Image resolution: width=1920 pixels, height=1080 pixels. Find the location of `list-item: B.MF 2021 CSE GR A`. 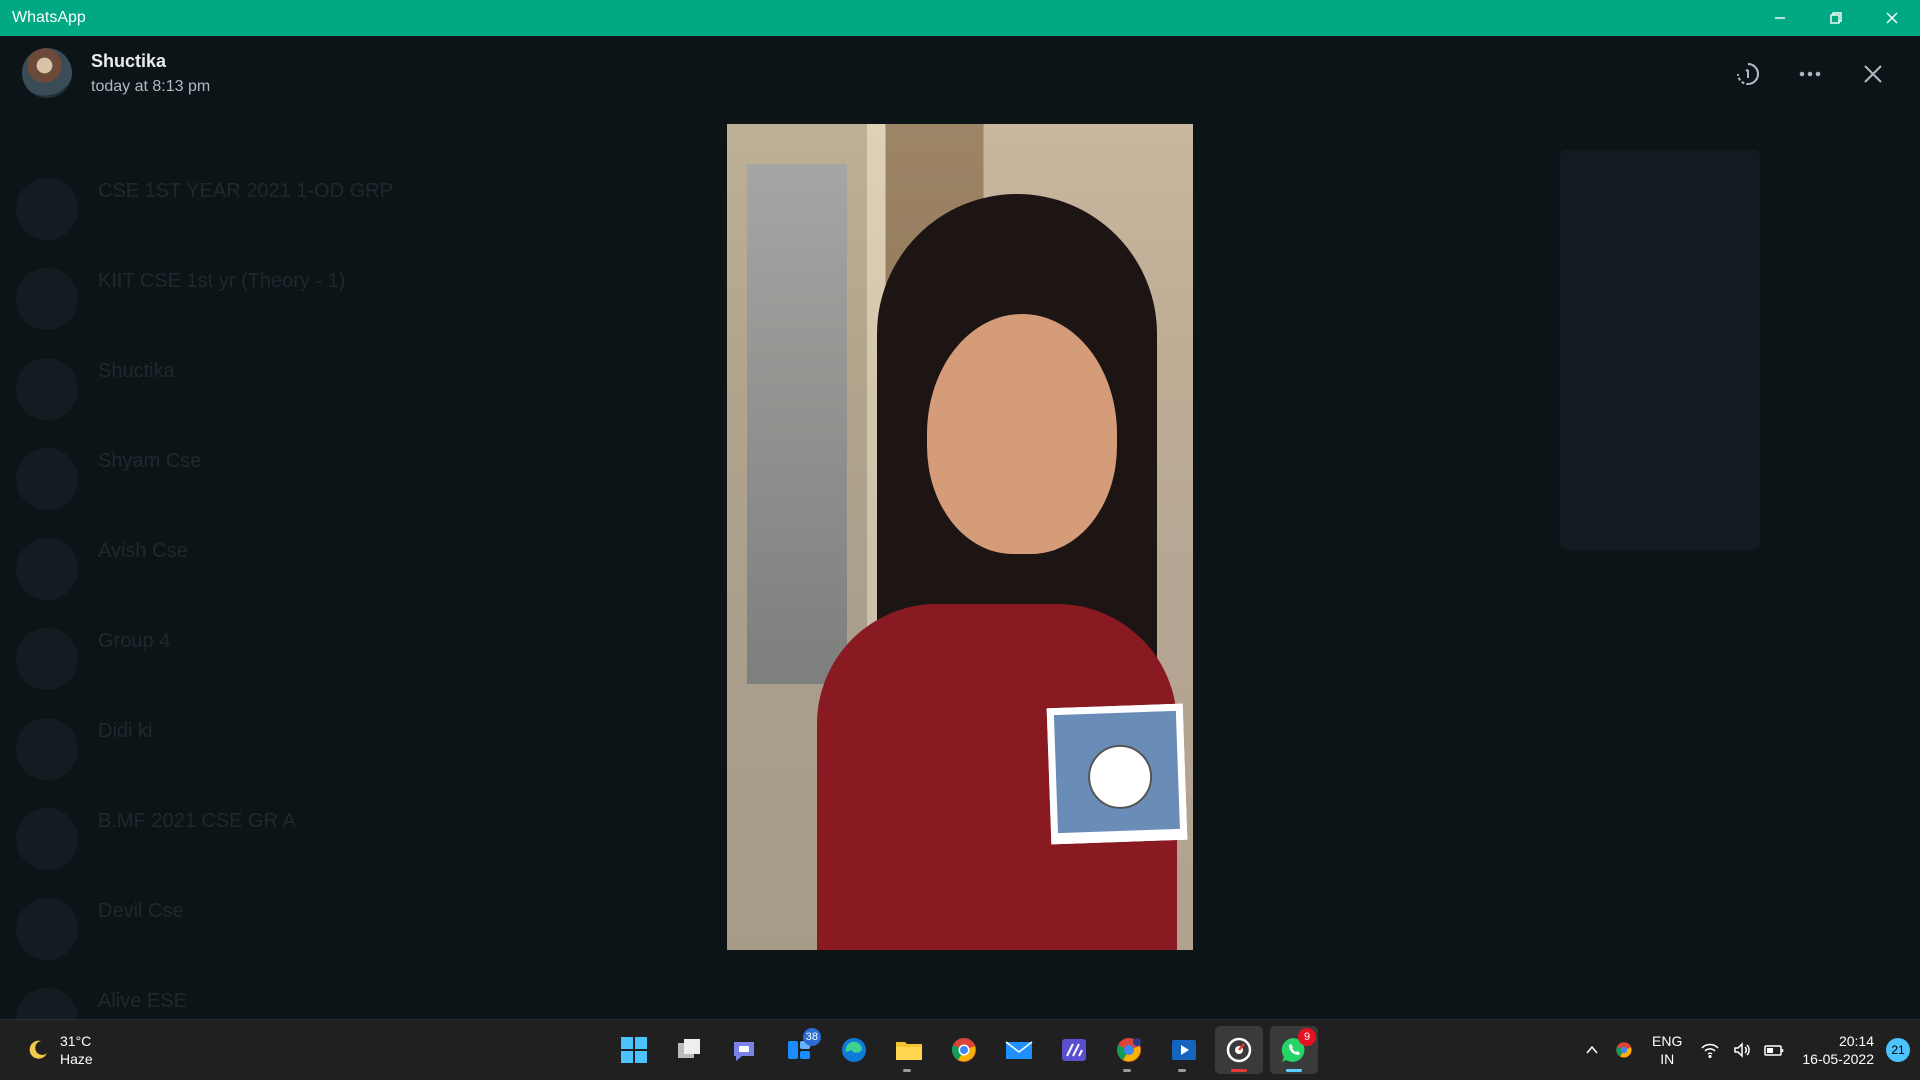

list-item: B.MF 2021 CSE GR A is located at coordinates (286, 840).